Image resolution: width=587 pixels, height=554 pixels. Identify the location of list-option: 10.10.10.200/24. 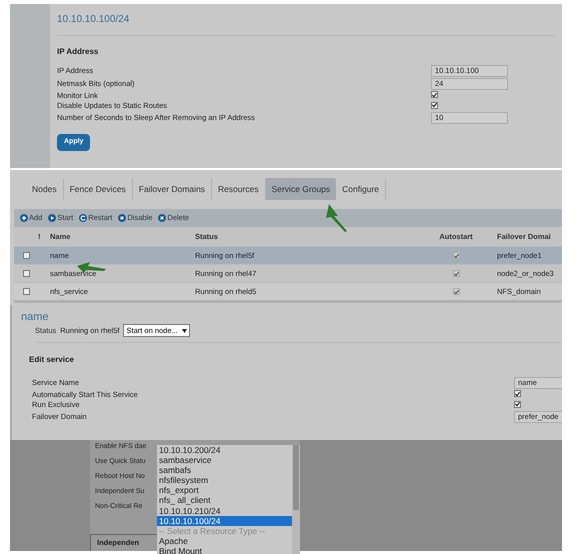
(224, 450).